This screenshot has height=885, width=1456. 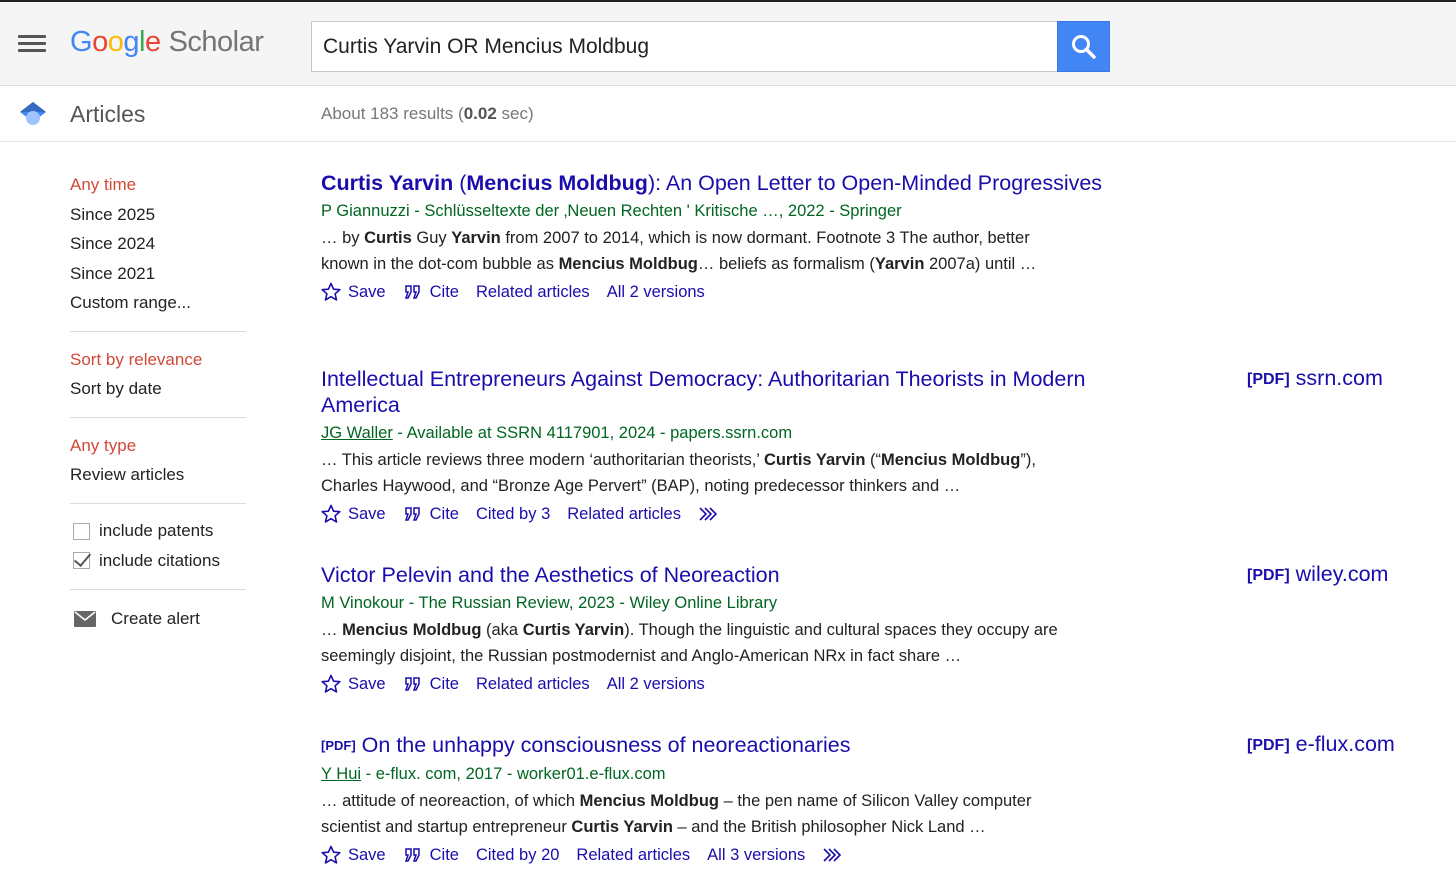 I want to click on snippet-text: … beliefs as formalism (, so click(x=786, y=263).